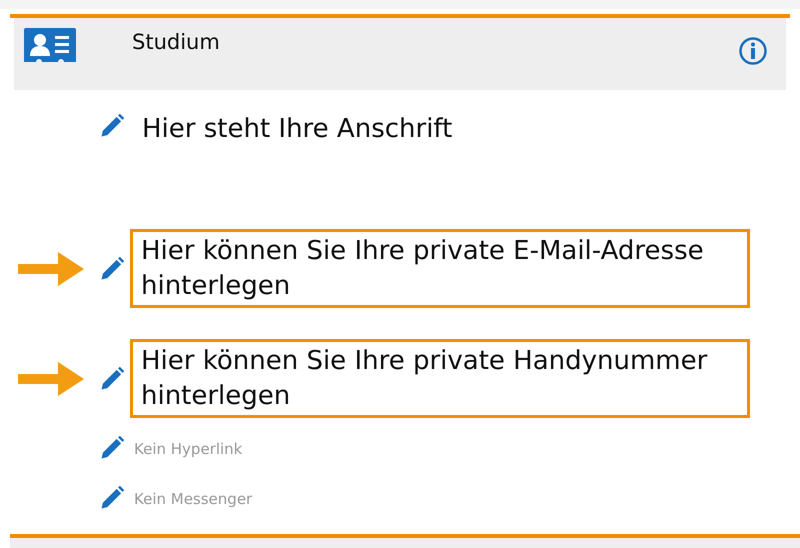 The height and width of the screenshot is (548, 800). I want to click on info-icon, so click(753, 51).